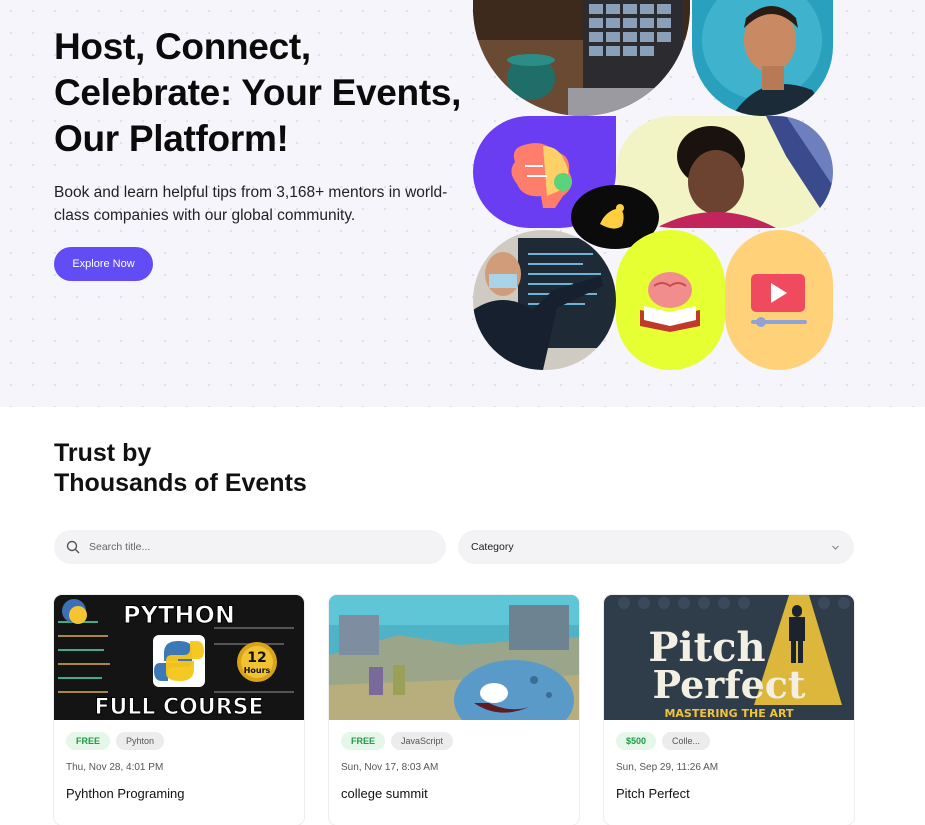  I want to click on event-thumbnail: PYTHON 12 Hours FULL COURSE, so click(179, 657).